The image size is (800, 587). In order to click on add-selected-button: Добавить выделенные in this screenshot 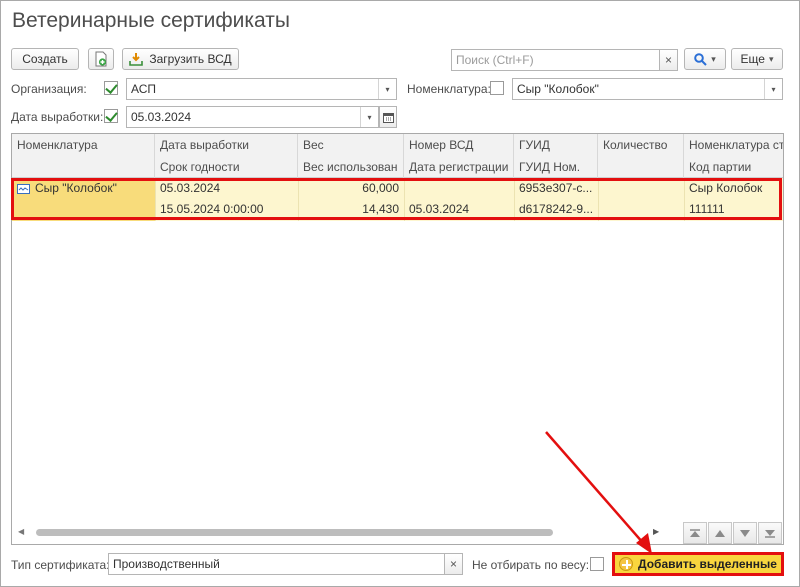, I will do `click(698, 564)`.